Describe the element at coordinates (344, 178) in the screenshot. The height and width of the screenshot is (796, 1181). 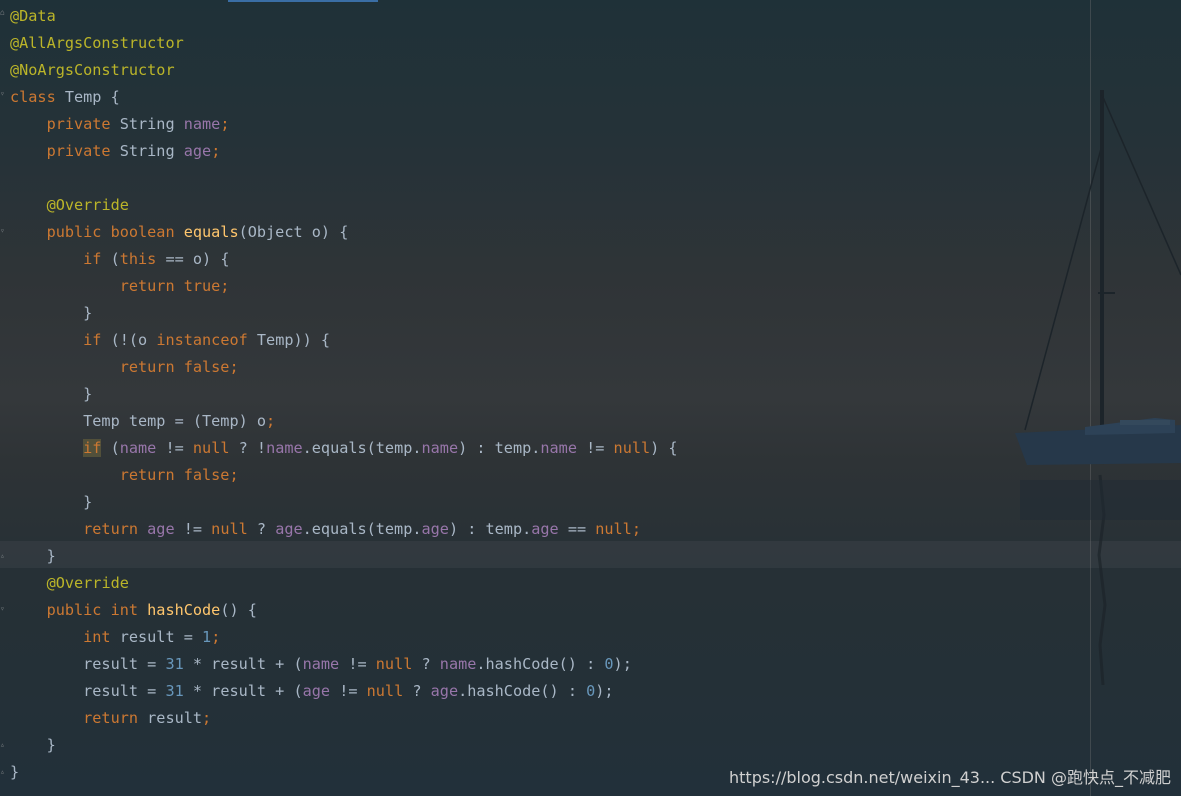
I see `code-line` at that location.